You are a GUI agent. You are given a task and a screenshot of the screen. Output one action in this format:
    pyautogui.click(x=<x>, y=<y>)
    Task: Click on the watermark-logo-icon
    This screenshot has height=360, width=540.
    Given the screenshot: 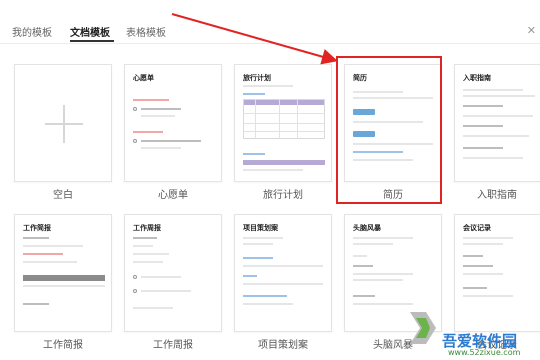 What is the action you would take?
    pyautogui.click(x=423, y=328)
    